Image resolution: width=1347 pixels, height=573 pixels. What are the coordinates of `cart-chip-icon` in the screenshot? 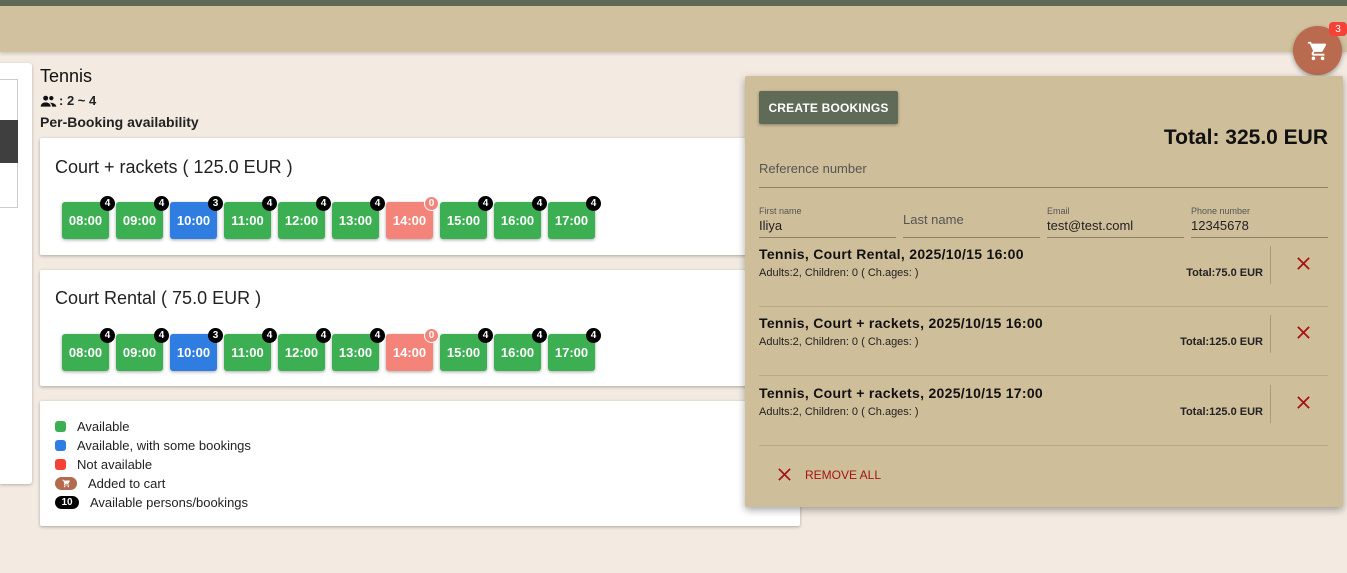 It's located at (66, 483).